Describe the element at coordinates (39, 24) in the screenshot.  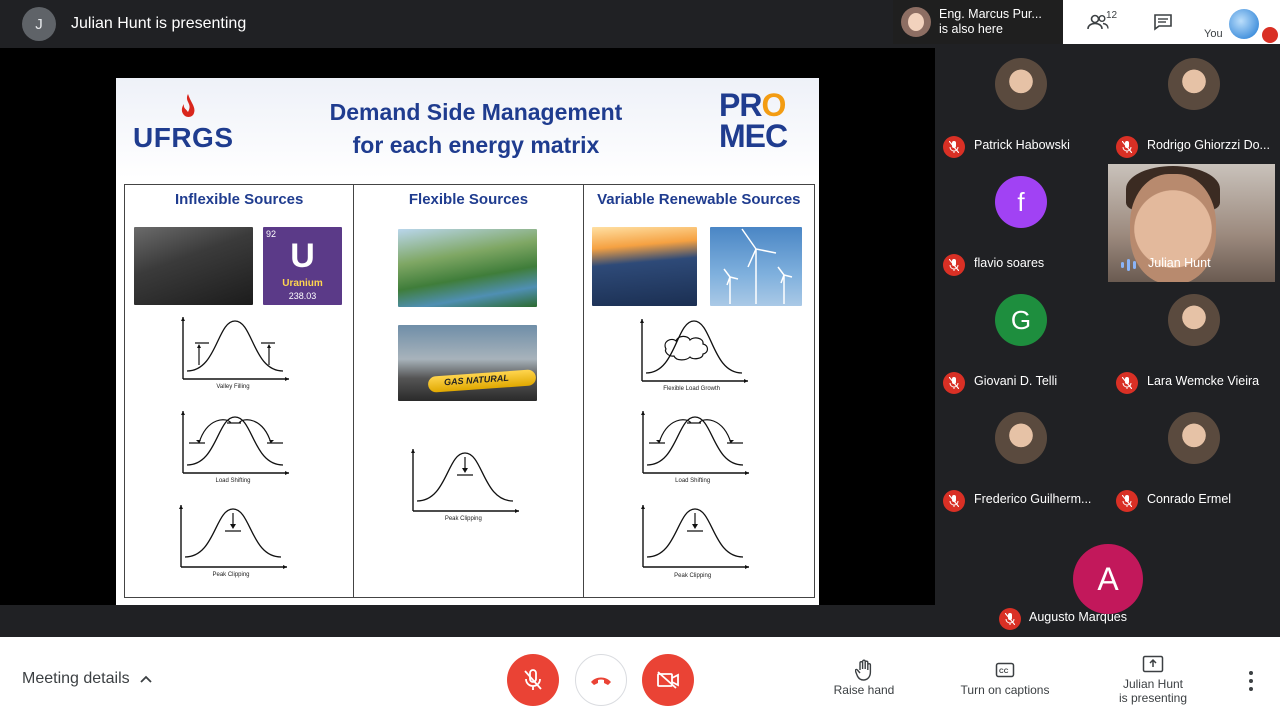
I see `presenter-avatar: J` at that location.